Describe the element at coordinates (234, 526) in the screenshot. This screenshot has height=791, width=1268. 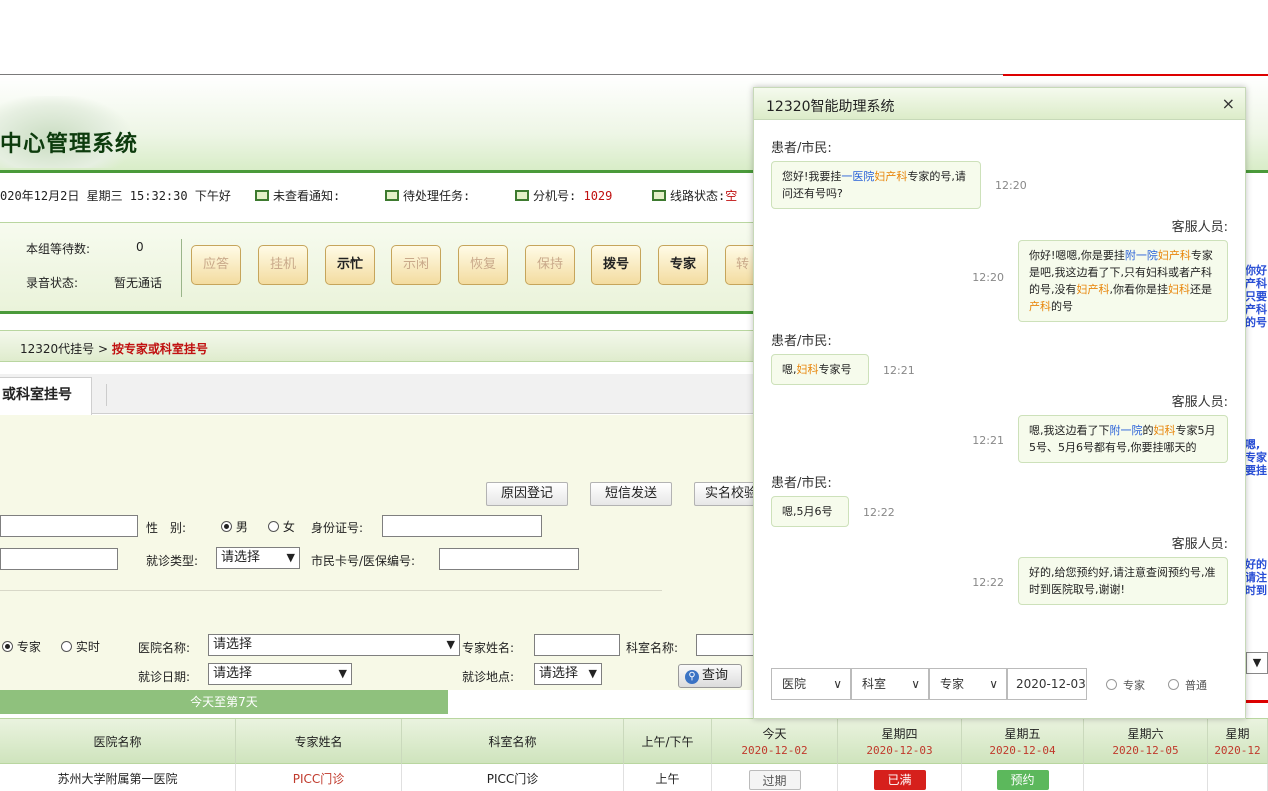
I see `gender-male-option: 男` at that location.